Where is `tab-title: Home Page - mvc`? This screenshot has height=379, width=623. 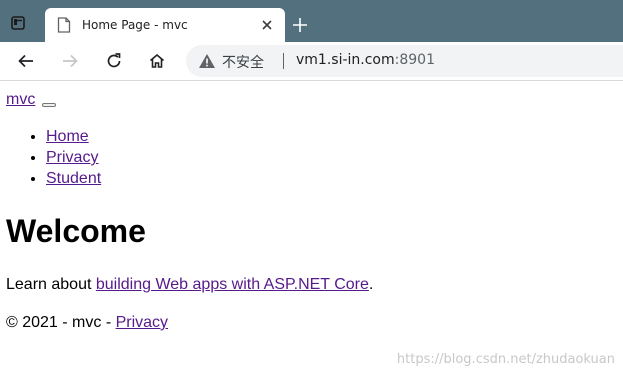
tab-title: Home Page - mvc is located at coordinates (135, 25).